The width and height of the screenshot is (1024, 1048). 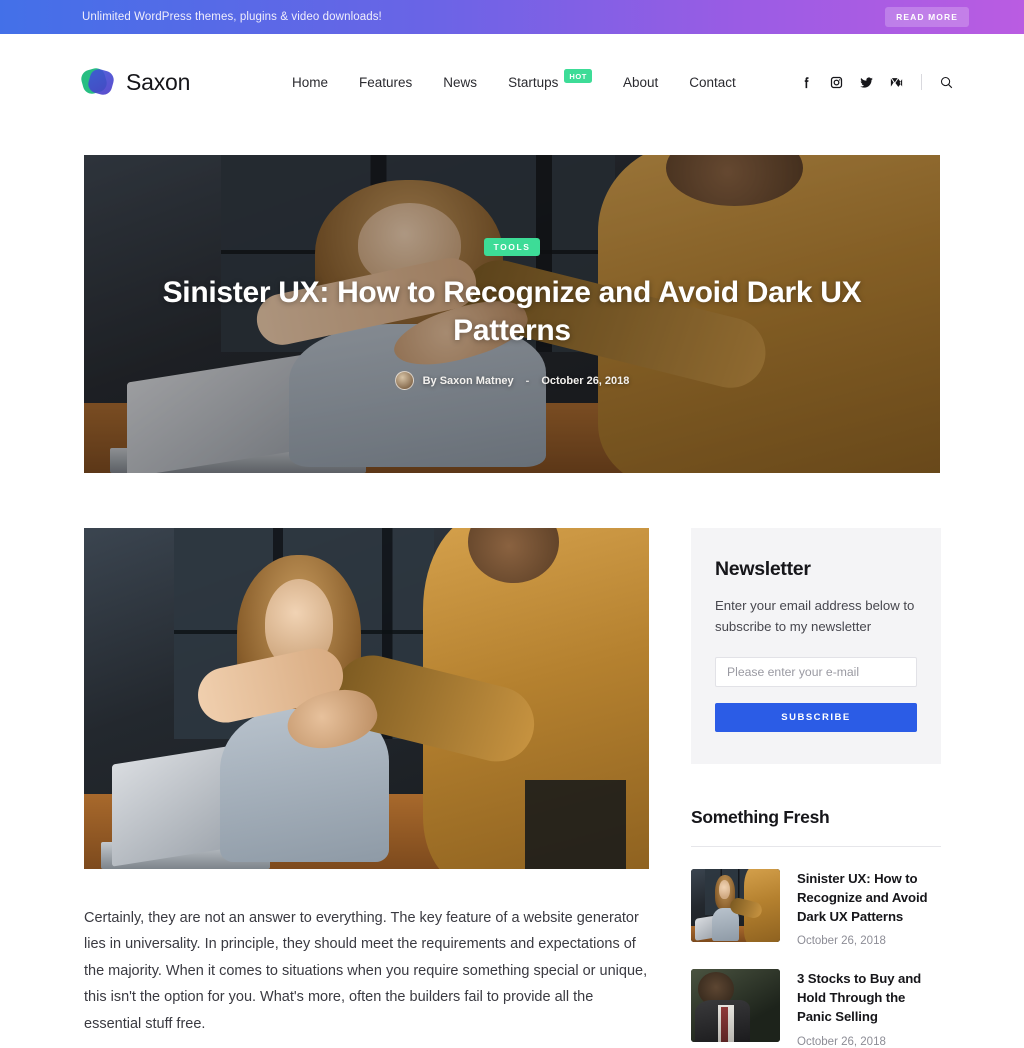 I want to click on hero-meta: By Saxon Matney - October 26, 2018, so click(x=512, y=381).